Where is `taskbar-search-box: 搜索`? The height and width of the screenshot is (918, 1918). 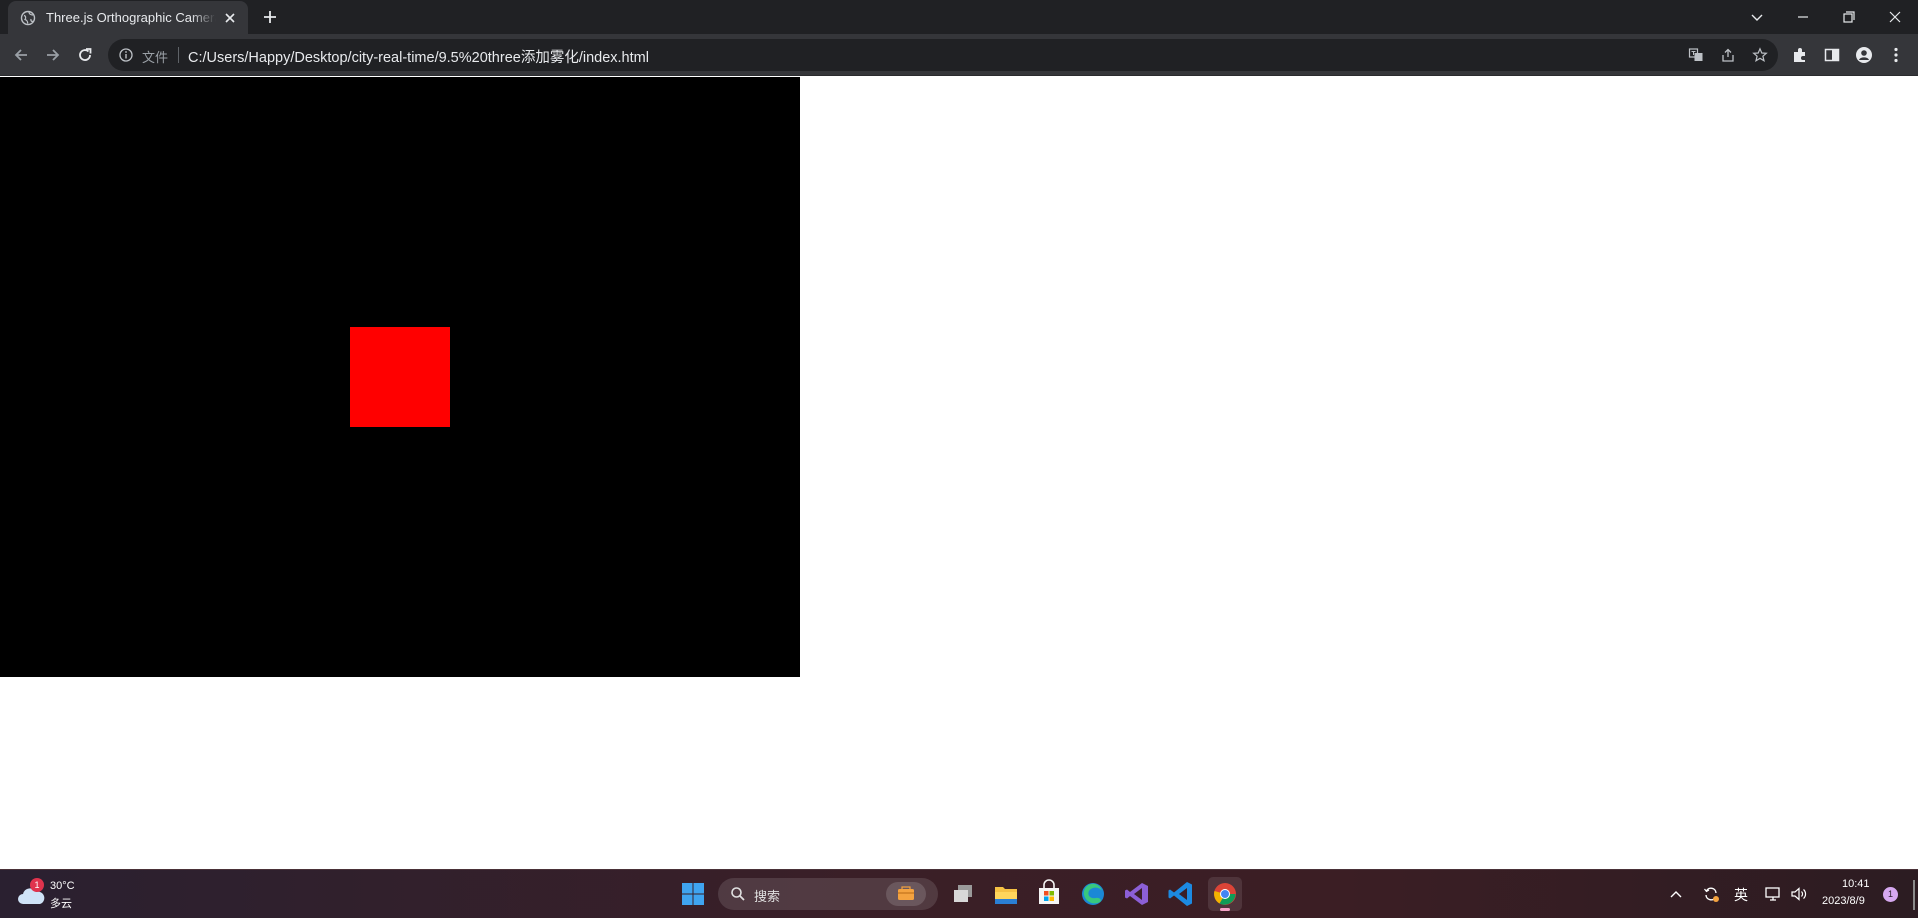 taskbar-search-box: 搜索 is located at coordinates (828, 894).